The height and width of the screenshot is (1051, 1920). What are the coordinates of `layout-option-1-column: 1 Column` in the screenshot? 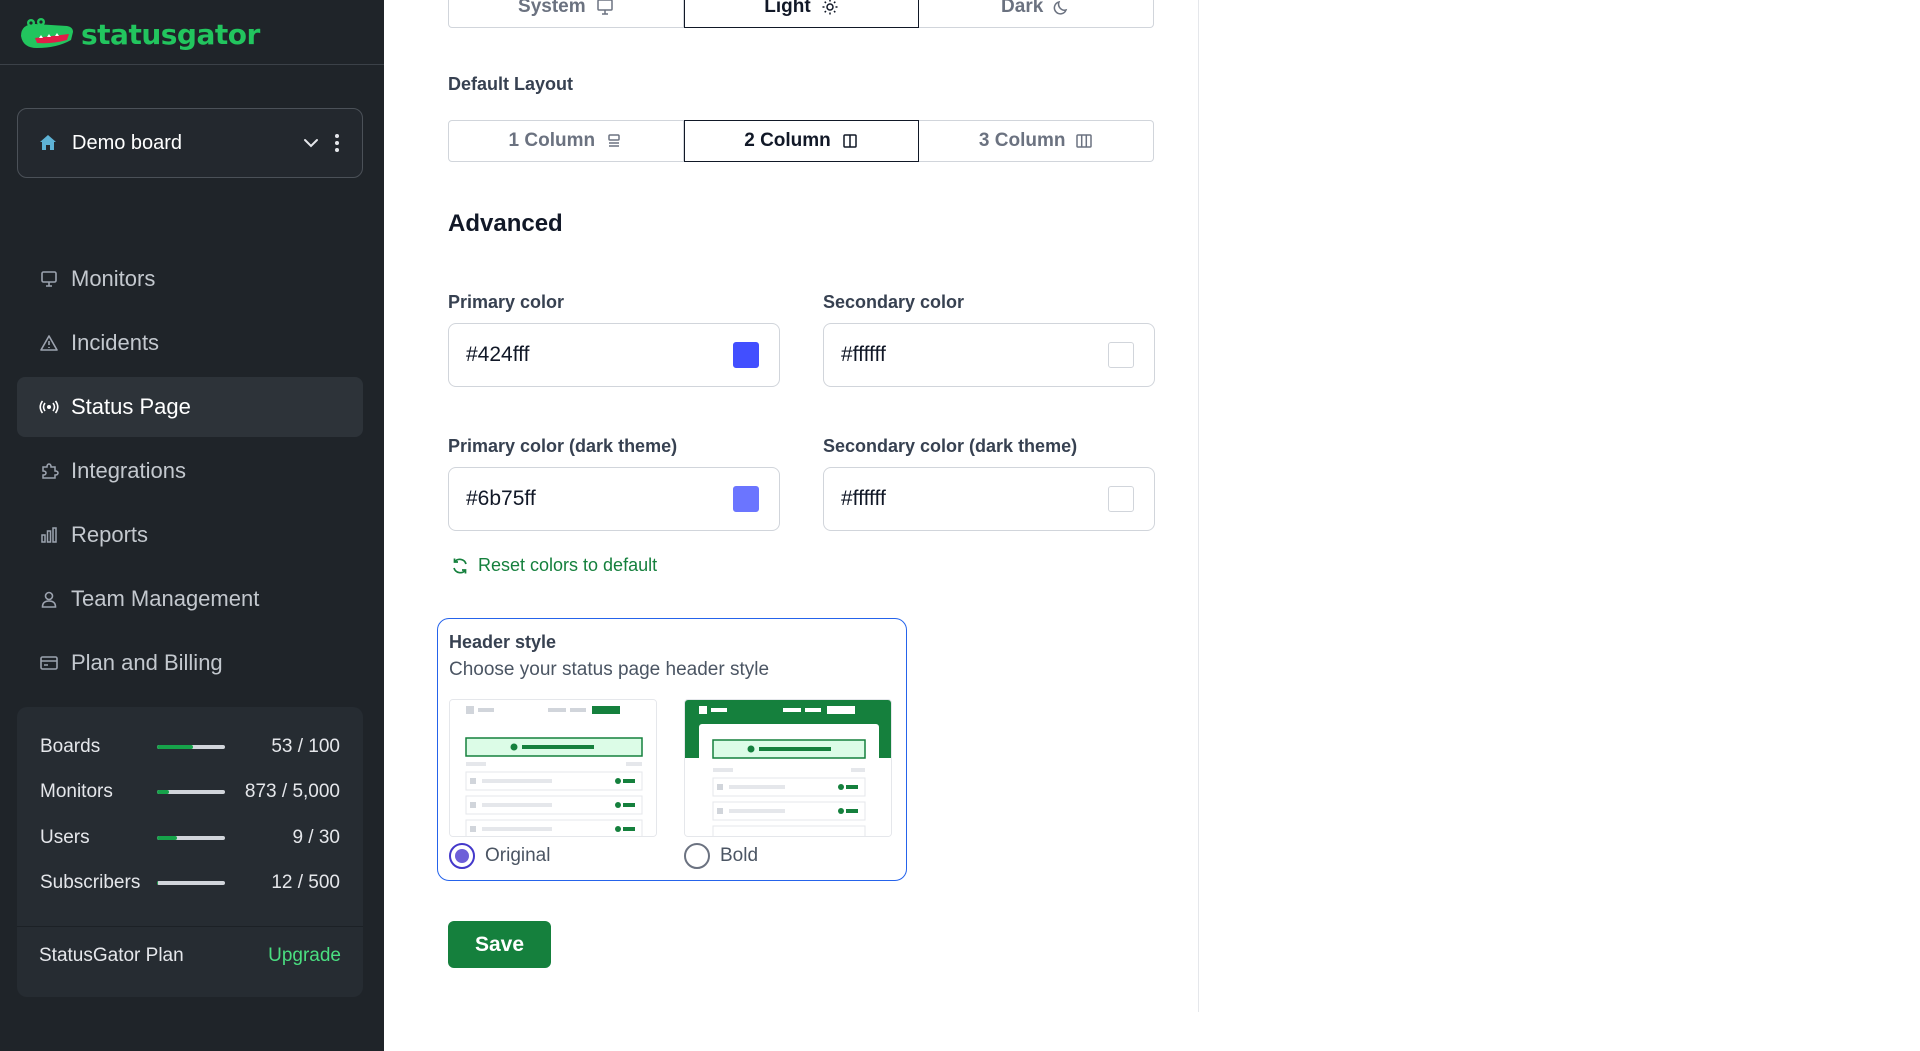 It's located at (566, 141).